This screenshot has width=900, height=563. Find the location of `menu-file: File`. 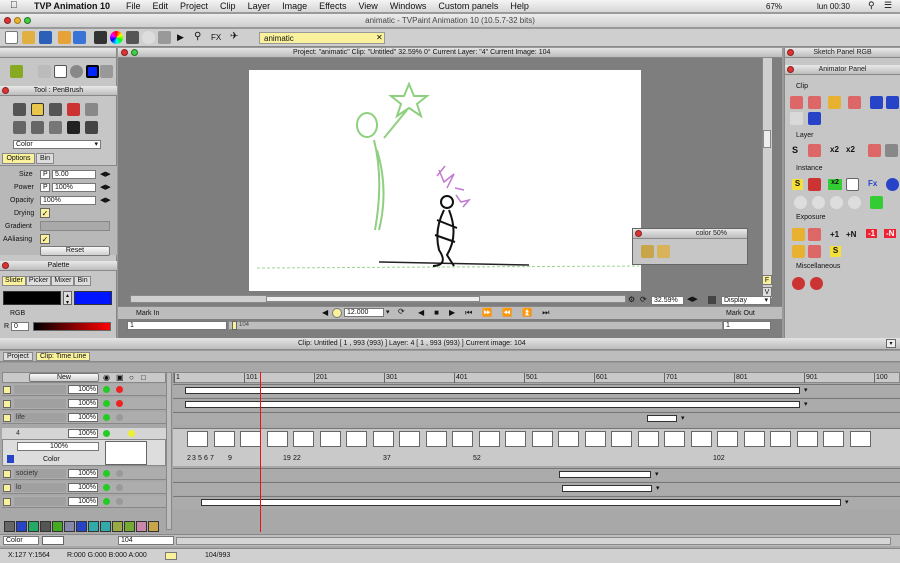

menu-file: File is located at coordinates (133, 6).